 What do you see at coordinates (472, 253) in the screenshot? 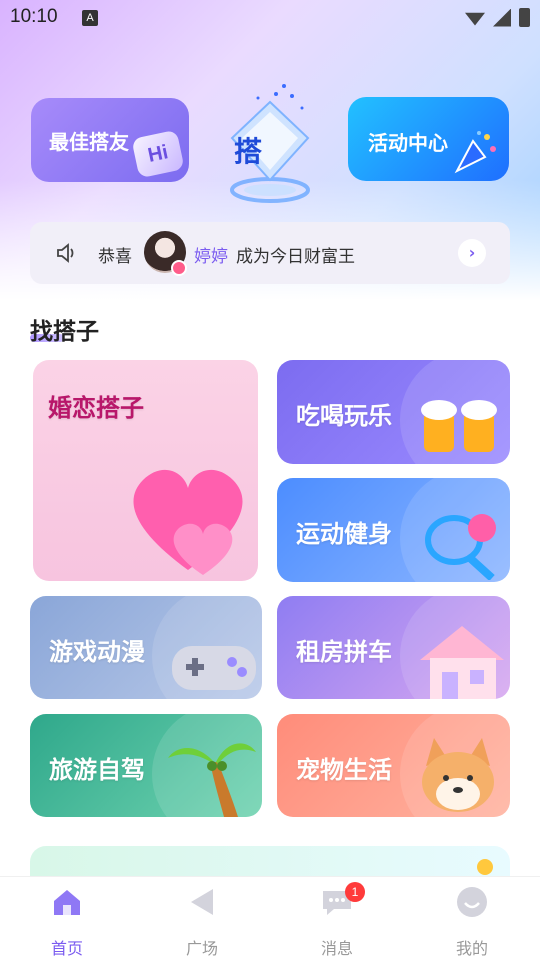
I see `chevron-right-icon: ›` at bounding box center [472, 253].